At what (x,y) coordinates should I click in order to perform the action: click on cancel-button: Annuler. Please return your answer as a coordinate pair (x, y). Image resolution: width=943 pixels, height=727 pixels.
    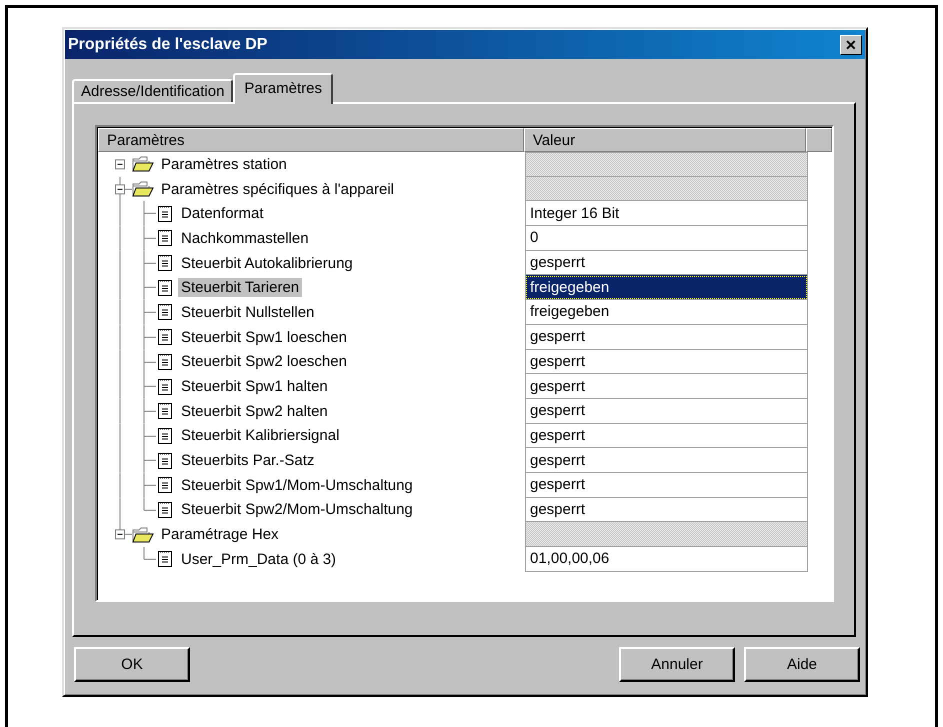
    Looking at the image, I should click on (677, 664).